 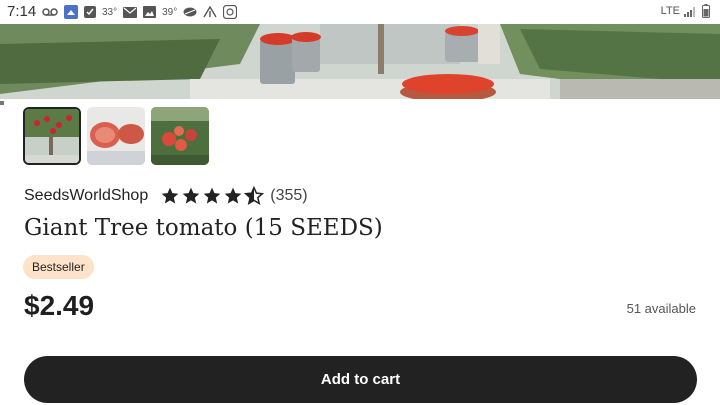 What do you see at coordinates (170, 12) in the screenshot?
I see `temperature-2: 39°` at bounding box center [170, 12].